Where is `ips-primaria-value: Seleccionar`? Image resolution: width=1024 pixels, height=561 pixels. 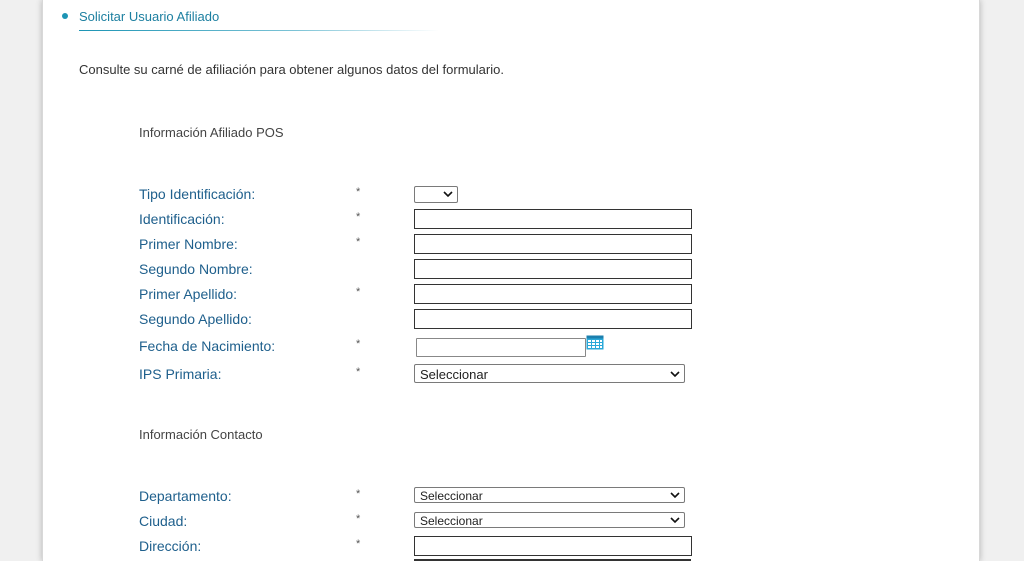 ips-primaria-value: Seleccionar is located at coordinates (454, 374).